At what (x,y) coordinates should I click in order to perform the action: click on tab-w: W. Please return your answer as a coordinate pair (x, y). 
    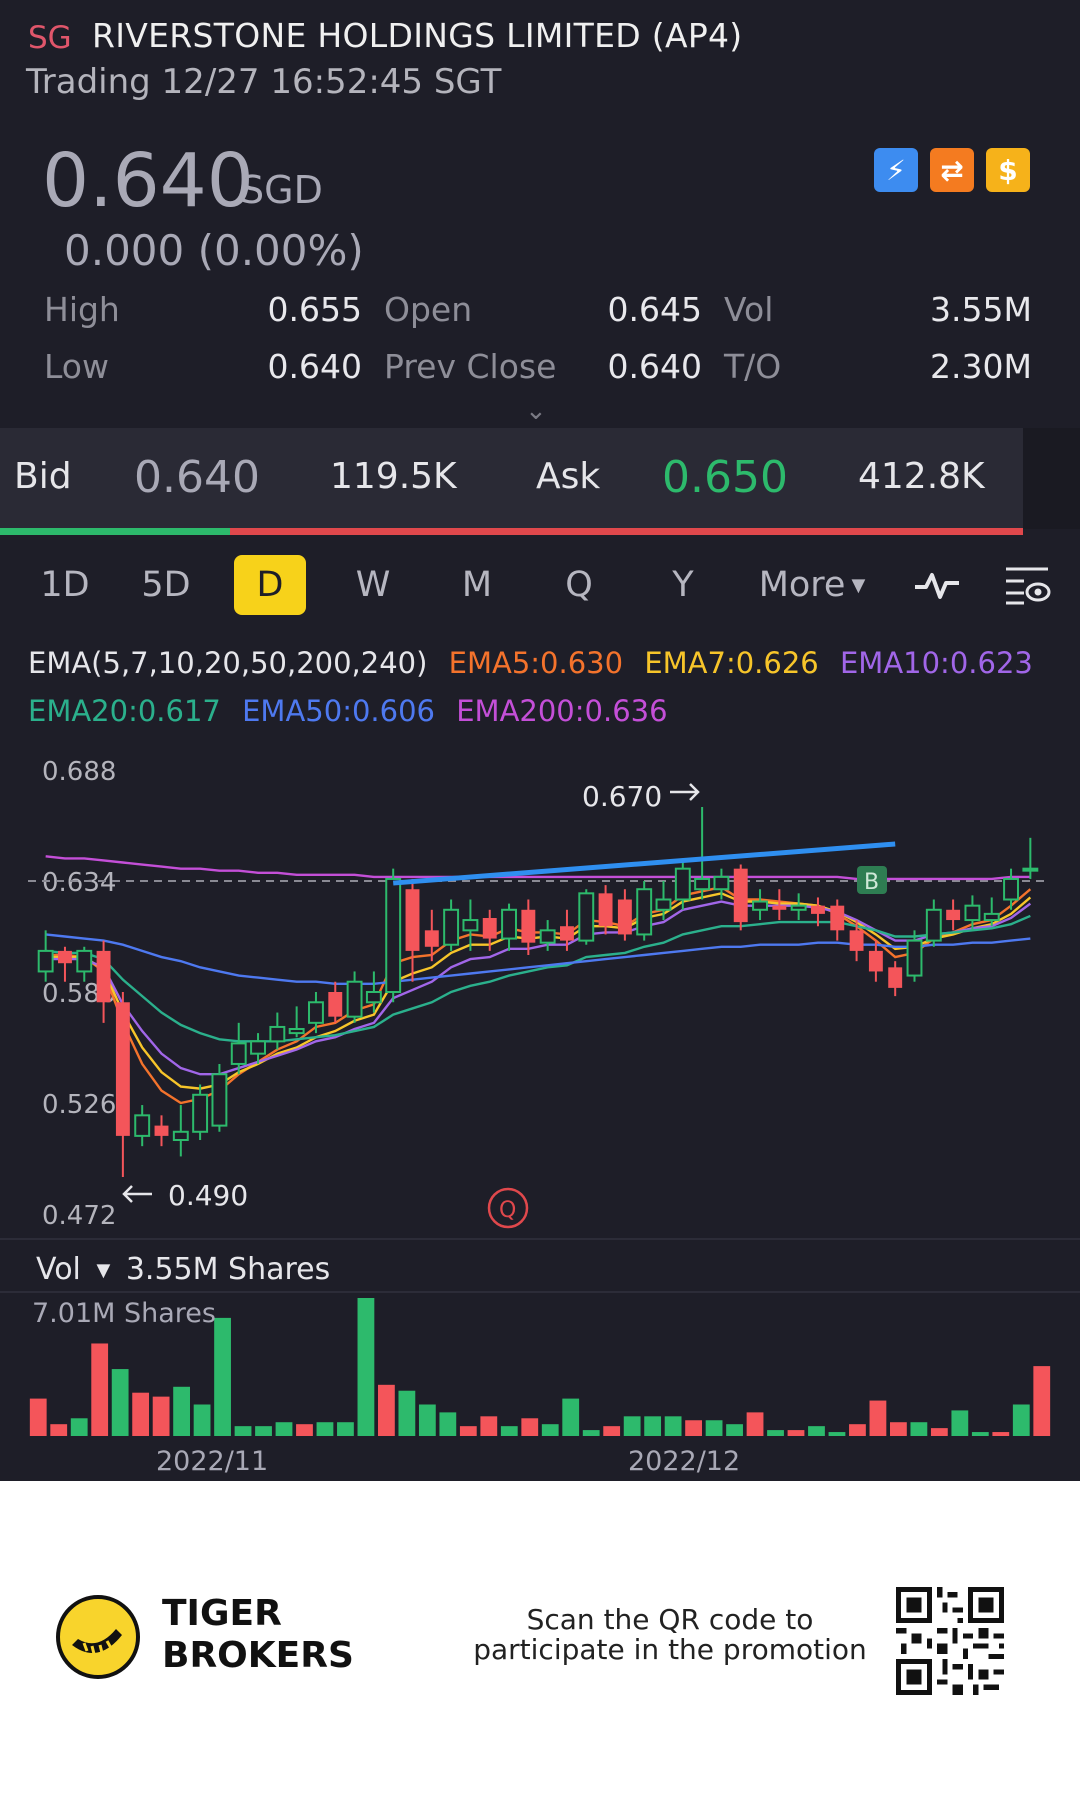
    Looking at the image, I should click on (373, 585).